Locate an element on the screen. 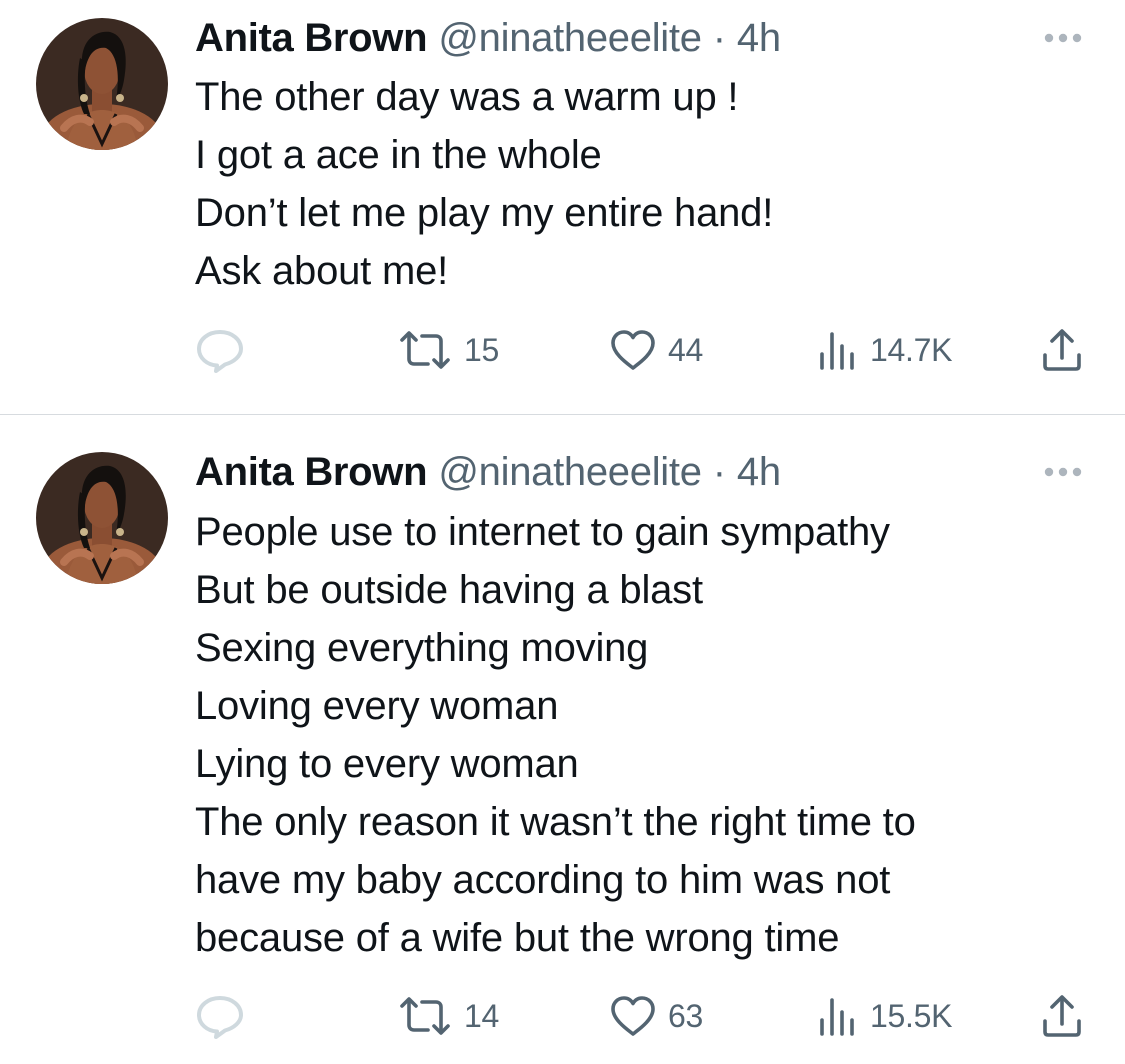 The height and width of the screenshot is (1064, 1125). tweet-text-line: Sexing everything moving is located at coordinates (422, 648).